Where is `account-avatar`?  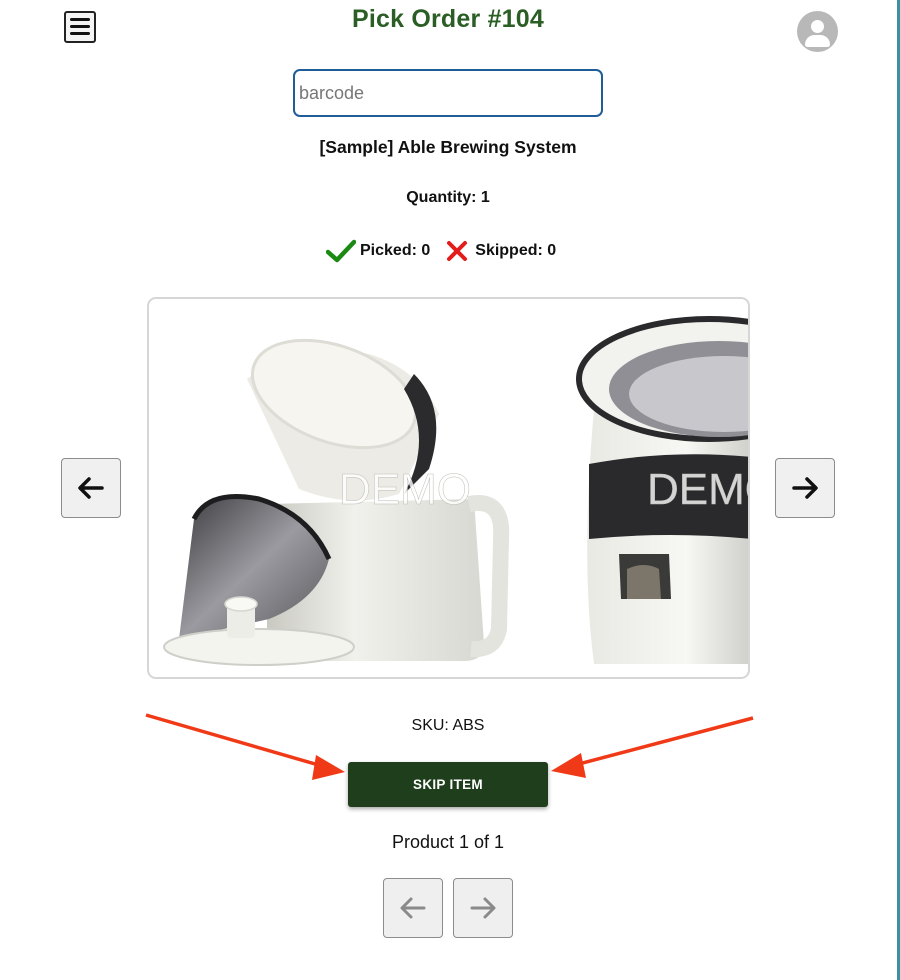
account-avatar is located at coordinates (817, 31).